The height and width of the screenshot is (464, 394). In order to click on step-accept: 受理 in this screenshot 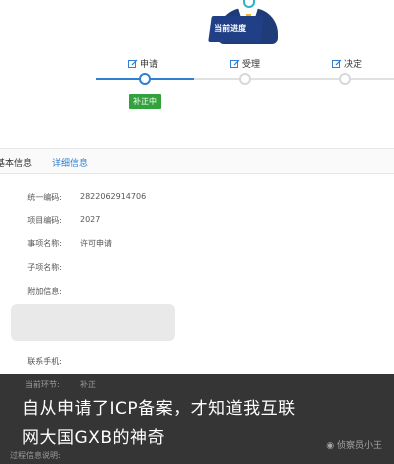, I will do `click(245, 63)`.